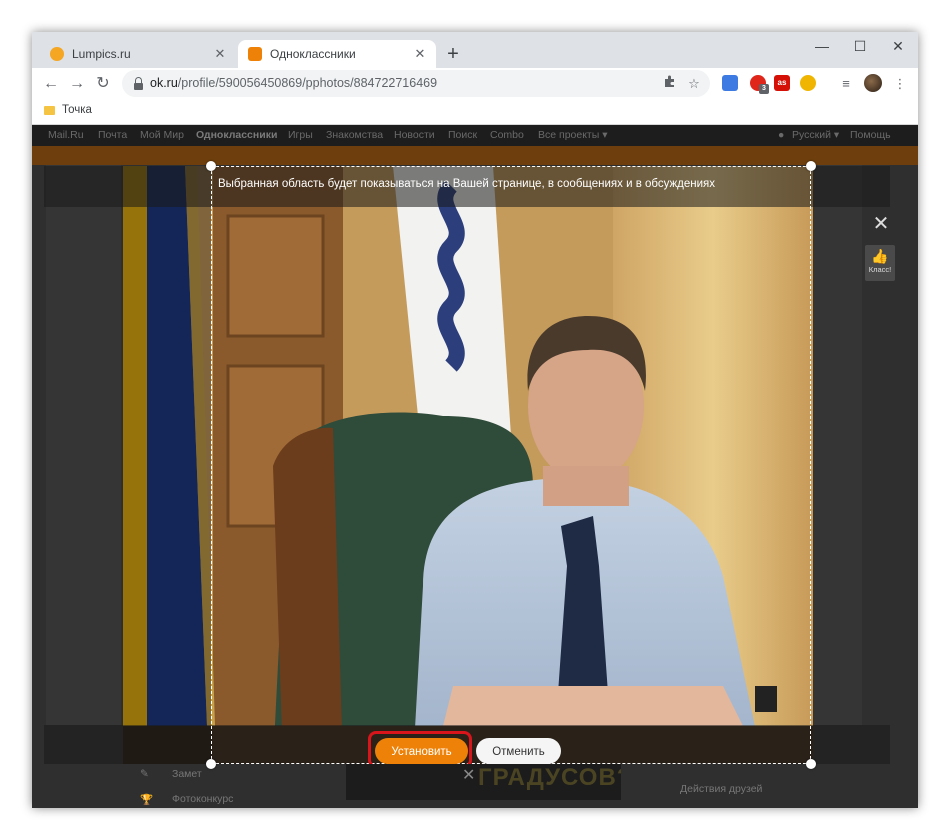 This screenshot has height=840, width=950. I want to click on new-tab-button: +, so click(453, 54).